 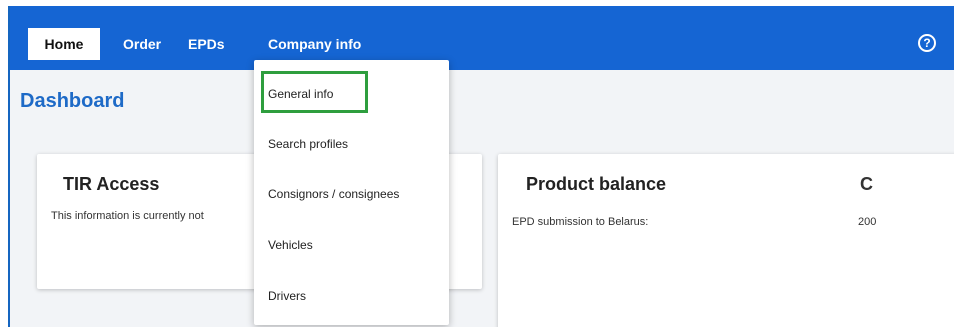 I want to click on menu-item-general-info: General info, so click(x=300, y=94).